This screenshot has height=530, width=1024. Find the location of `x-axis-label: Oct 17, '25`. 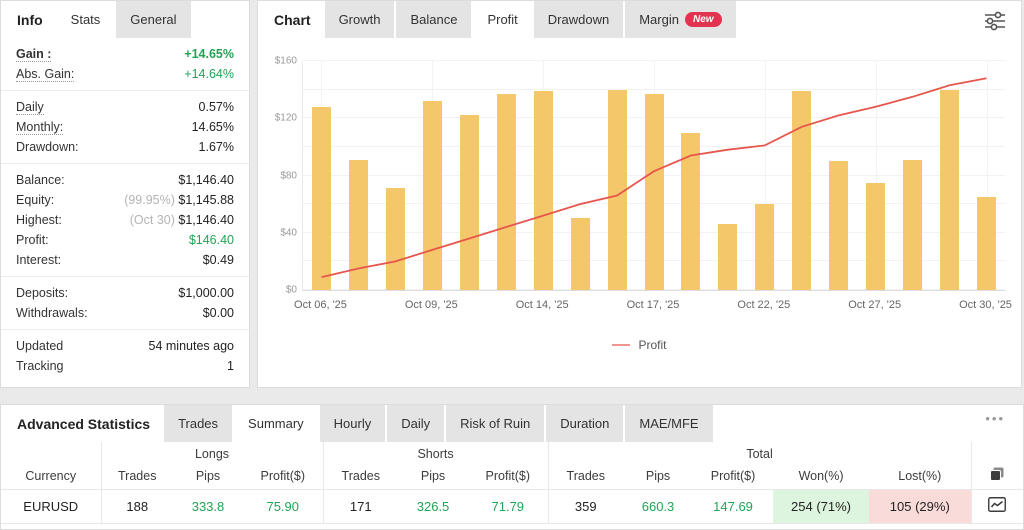

x-axis-label: Oct 17, '25 is located at coordinates (653, 305).